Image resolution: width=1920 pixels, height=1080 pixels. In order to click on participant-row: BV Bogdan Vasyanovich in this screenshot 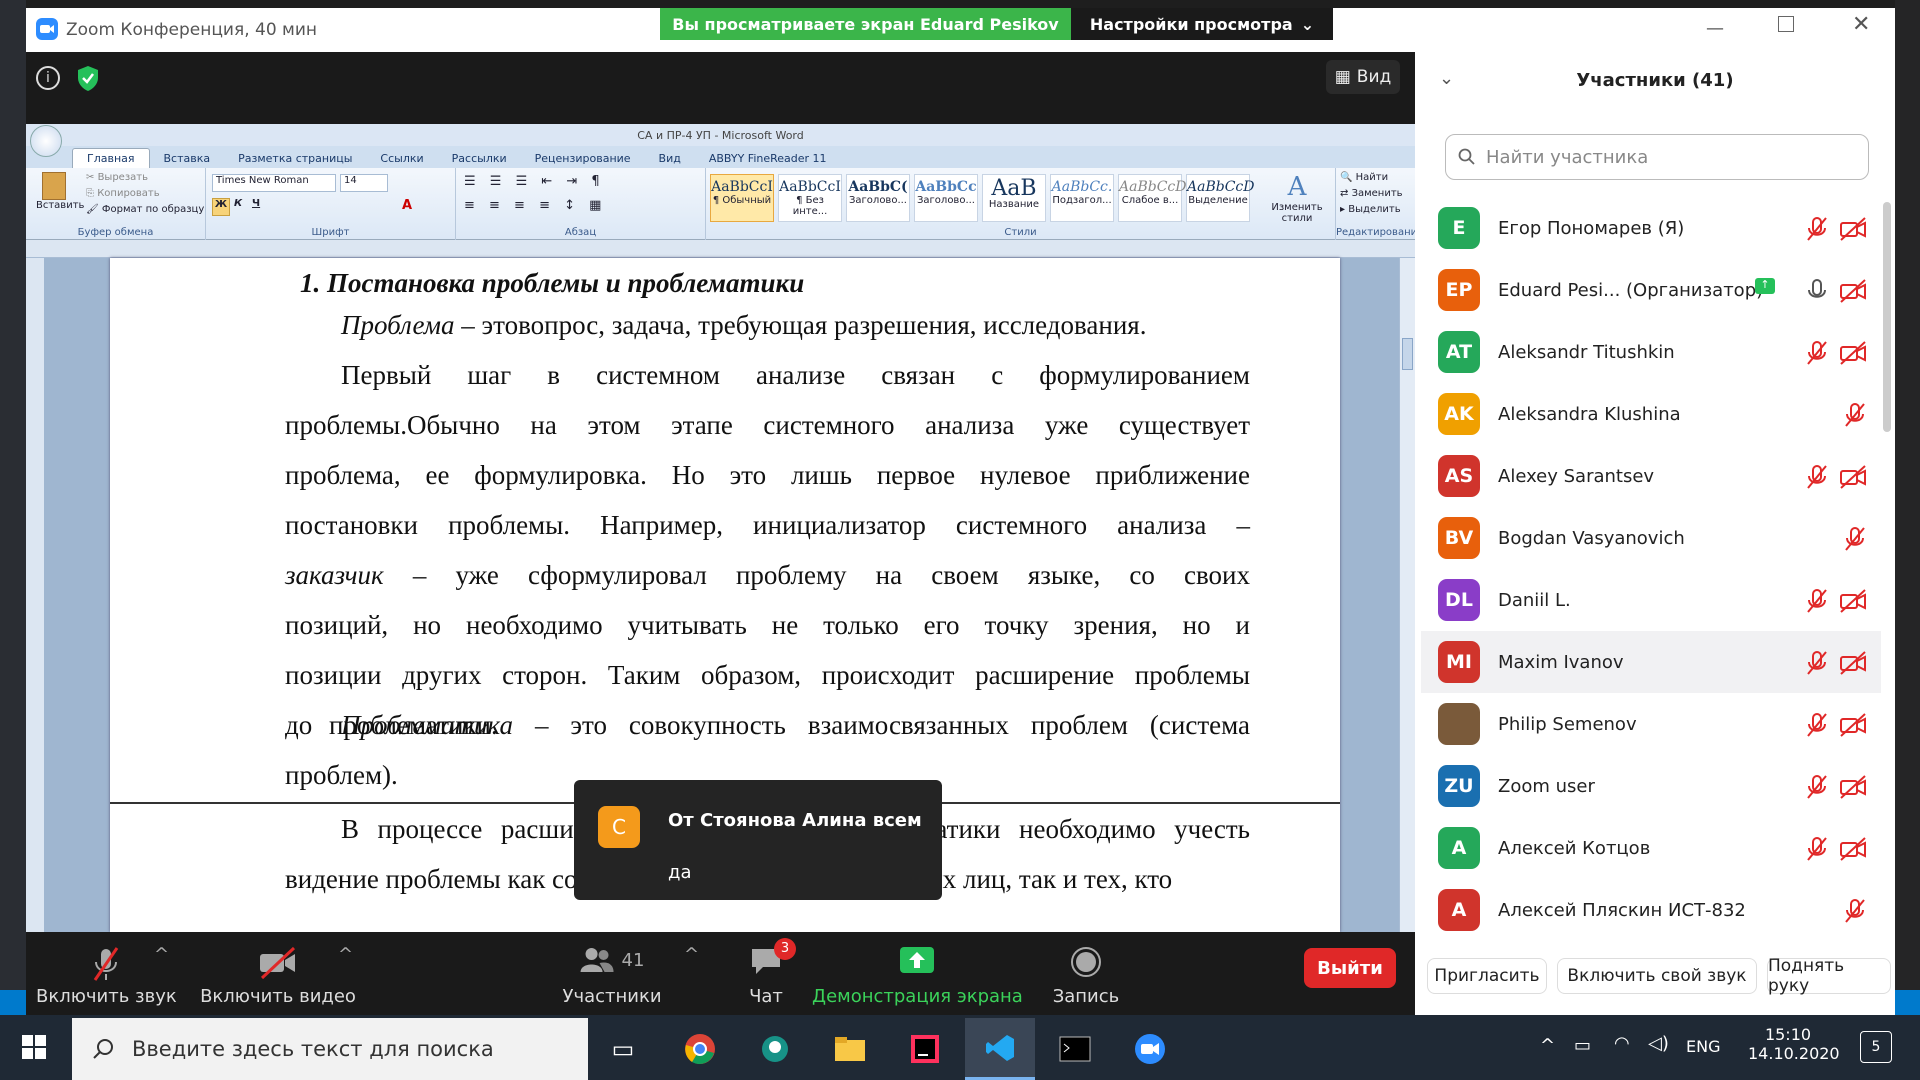, I will do `click(1651, 538)`.